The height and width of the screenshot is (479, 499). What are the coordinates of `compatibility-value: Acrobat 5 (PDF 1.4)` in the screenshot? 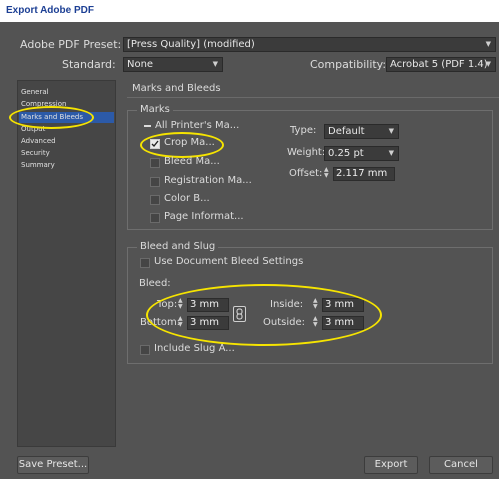 It's located at (439, 64).